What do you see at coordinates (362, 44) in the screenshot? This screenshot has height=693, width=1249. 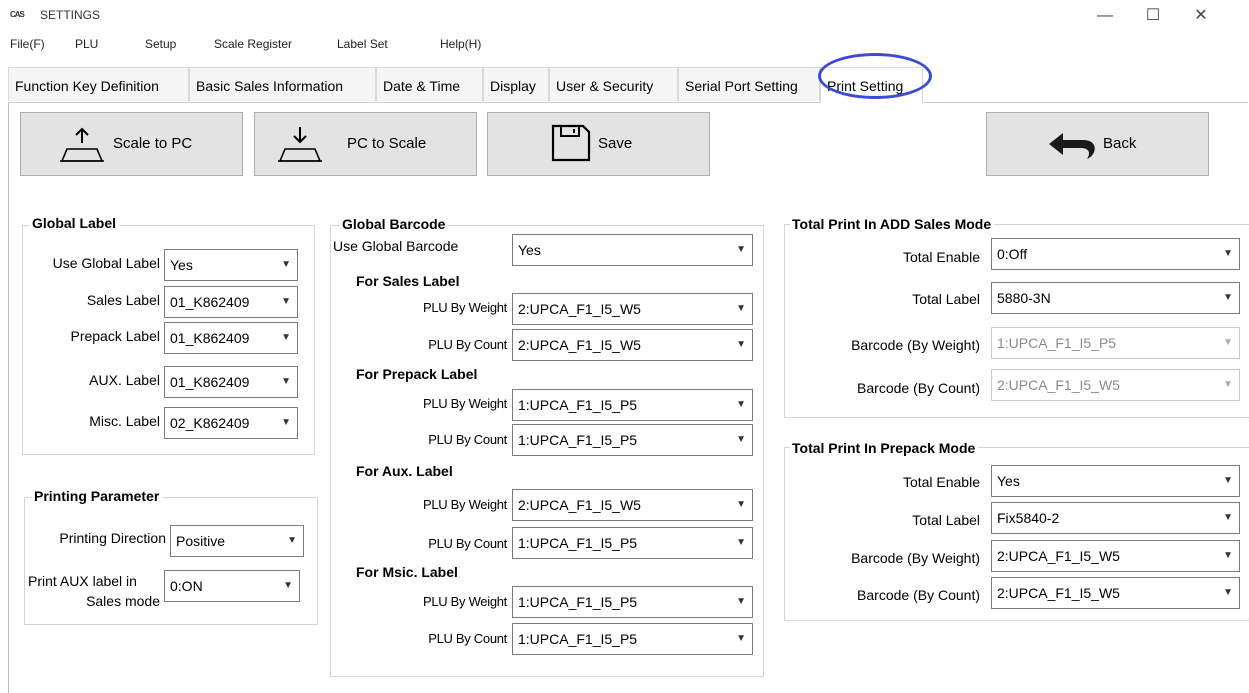 I see `menu-label-set: Label Set` at bounding box center [362, 44].